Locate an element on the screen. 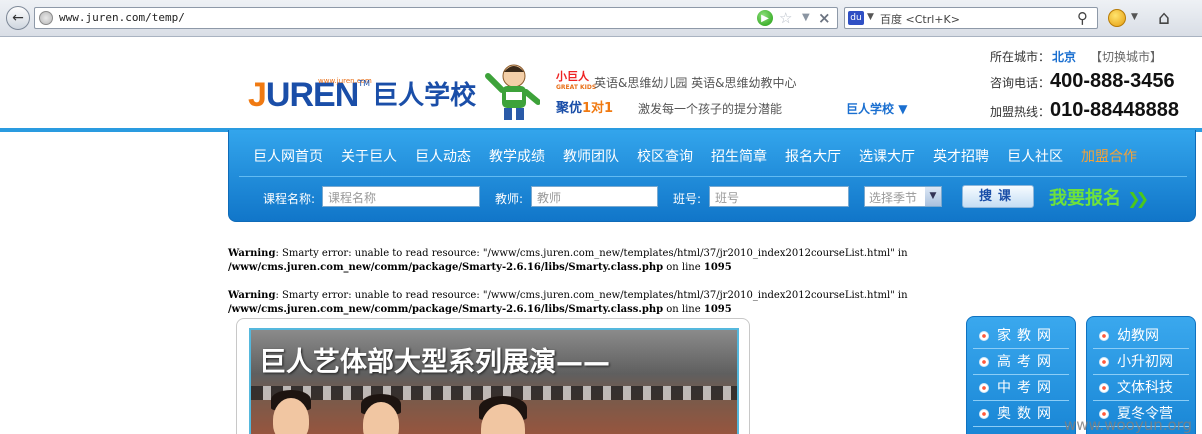  one-on-one-link: 聚优1对1 激发每一个孩子的提分潜能 is located at coordinates (676, 107).